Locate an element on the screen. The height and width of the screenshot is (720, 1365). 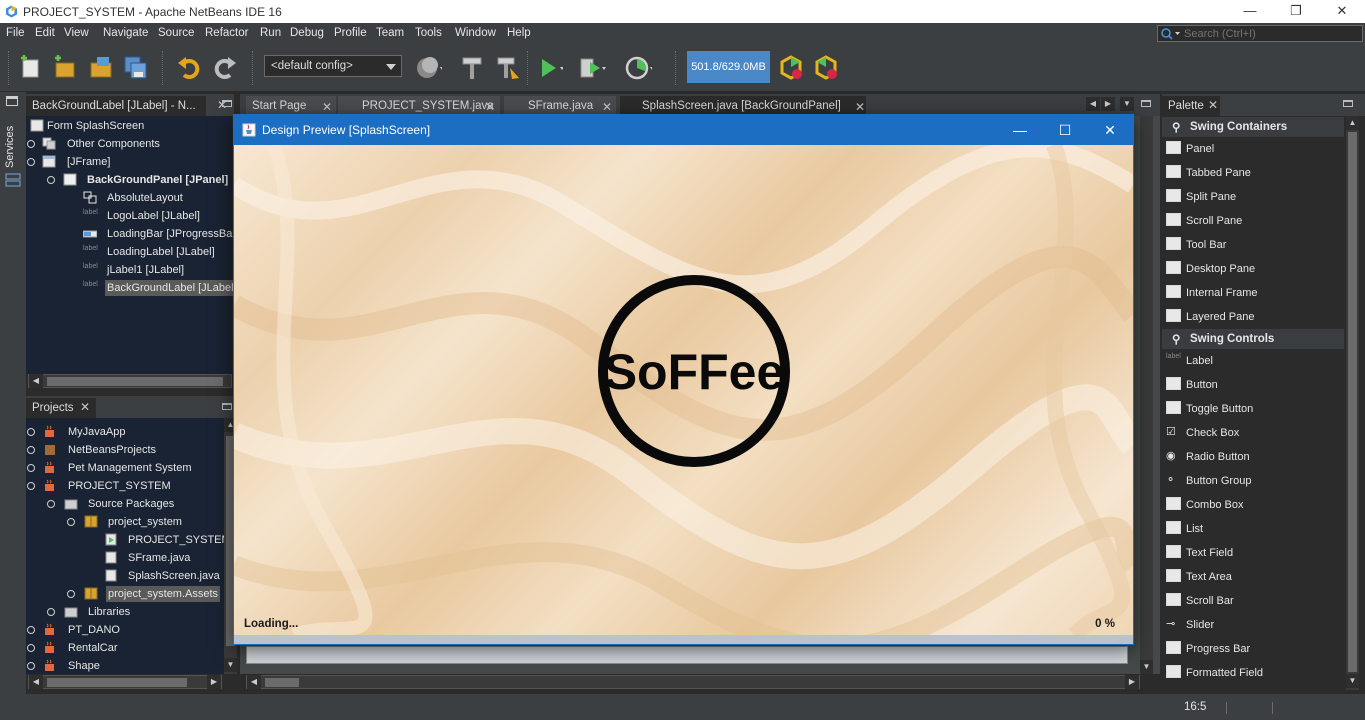
palette-item-split-pane: Split Pane is located at coordinates (1252, 197).